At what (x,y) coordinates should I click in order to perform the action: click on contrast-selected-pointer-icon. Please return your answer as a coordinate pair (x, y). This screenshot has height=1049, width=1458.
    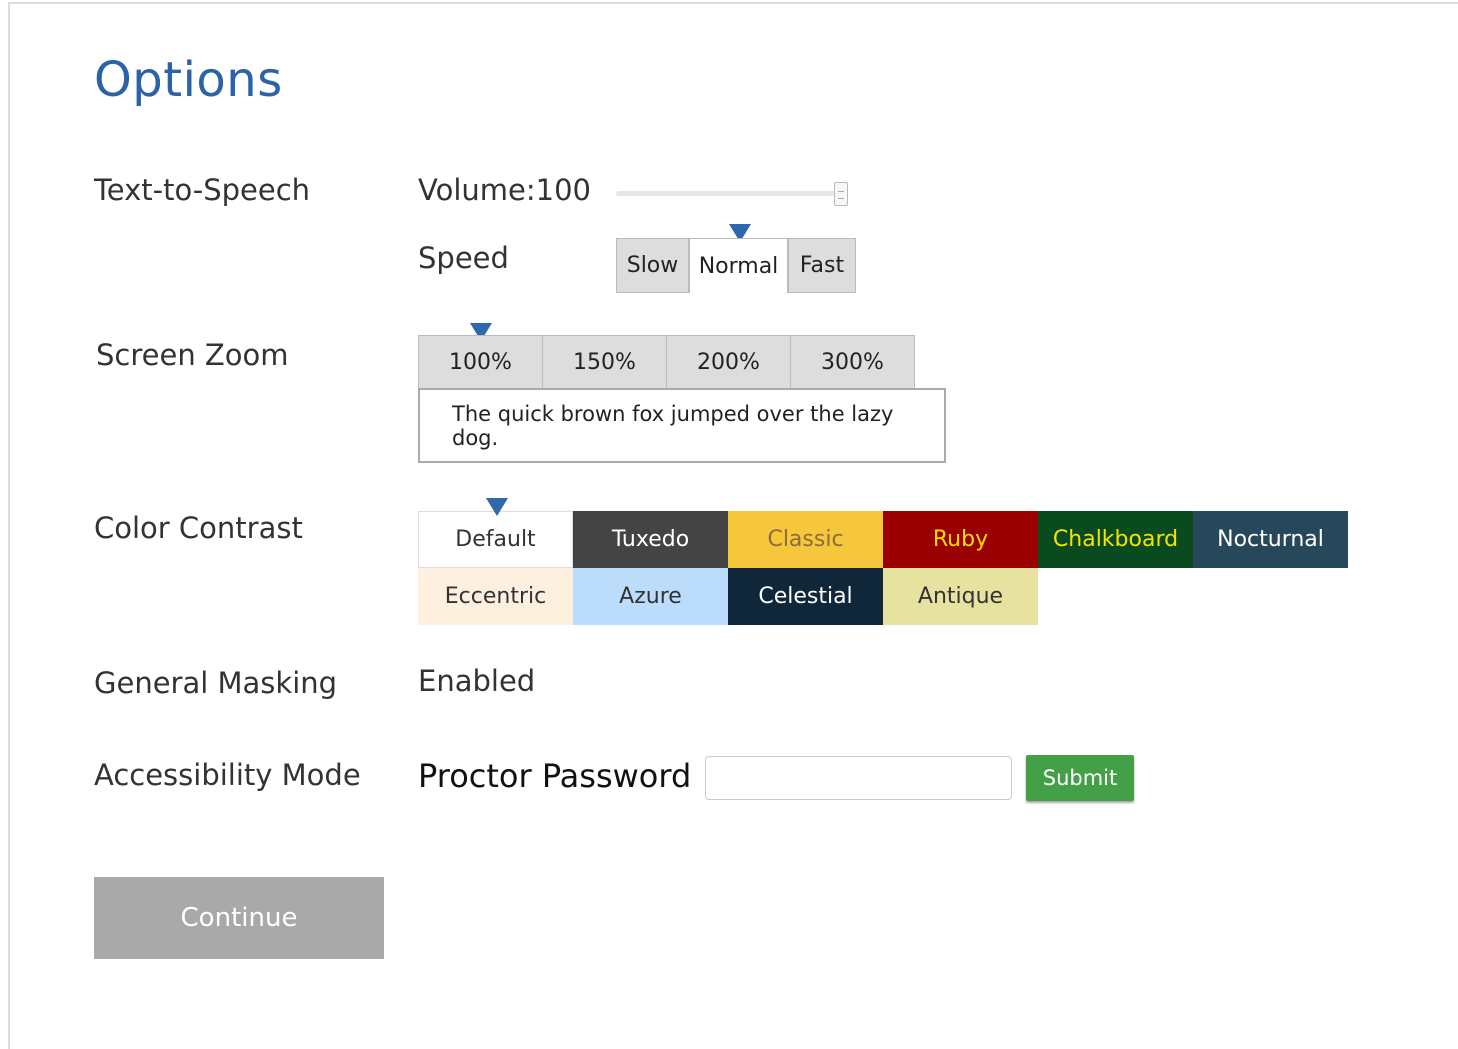
    Looking at the image, I should click on (497, 507).